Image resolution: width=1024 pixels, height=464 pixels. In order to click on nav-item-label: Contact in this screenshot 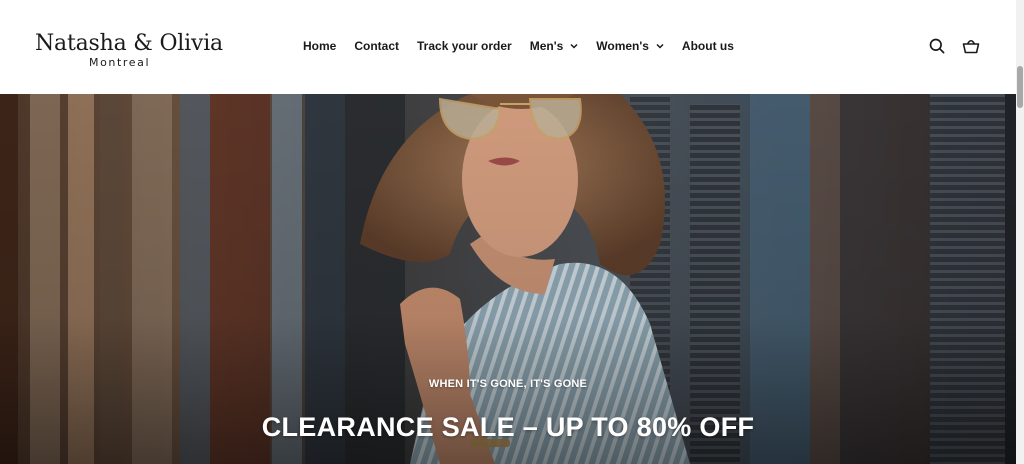, I will do `click(377, 46)`.